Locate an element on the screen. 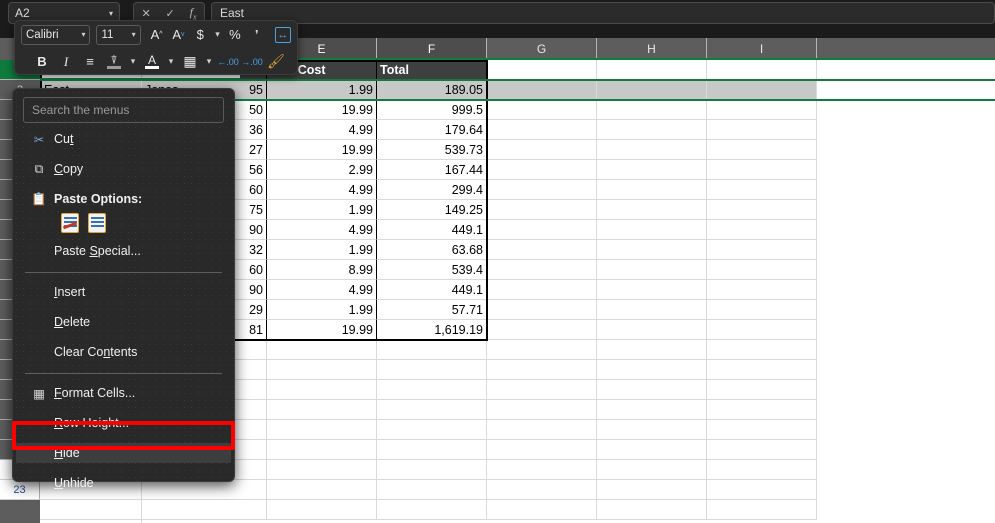 The height and width of the screenshot is (523, 995). menu-item-unhide: Unhide is located at coordinates (123, 483).